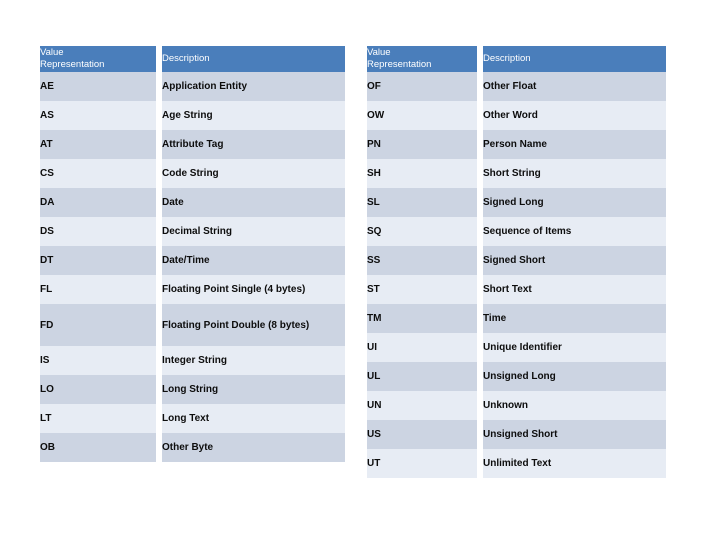 This screenshot has height=540, width=720. I want to click on table-row: ST Short Text, so click(516, 289).